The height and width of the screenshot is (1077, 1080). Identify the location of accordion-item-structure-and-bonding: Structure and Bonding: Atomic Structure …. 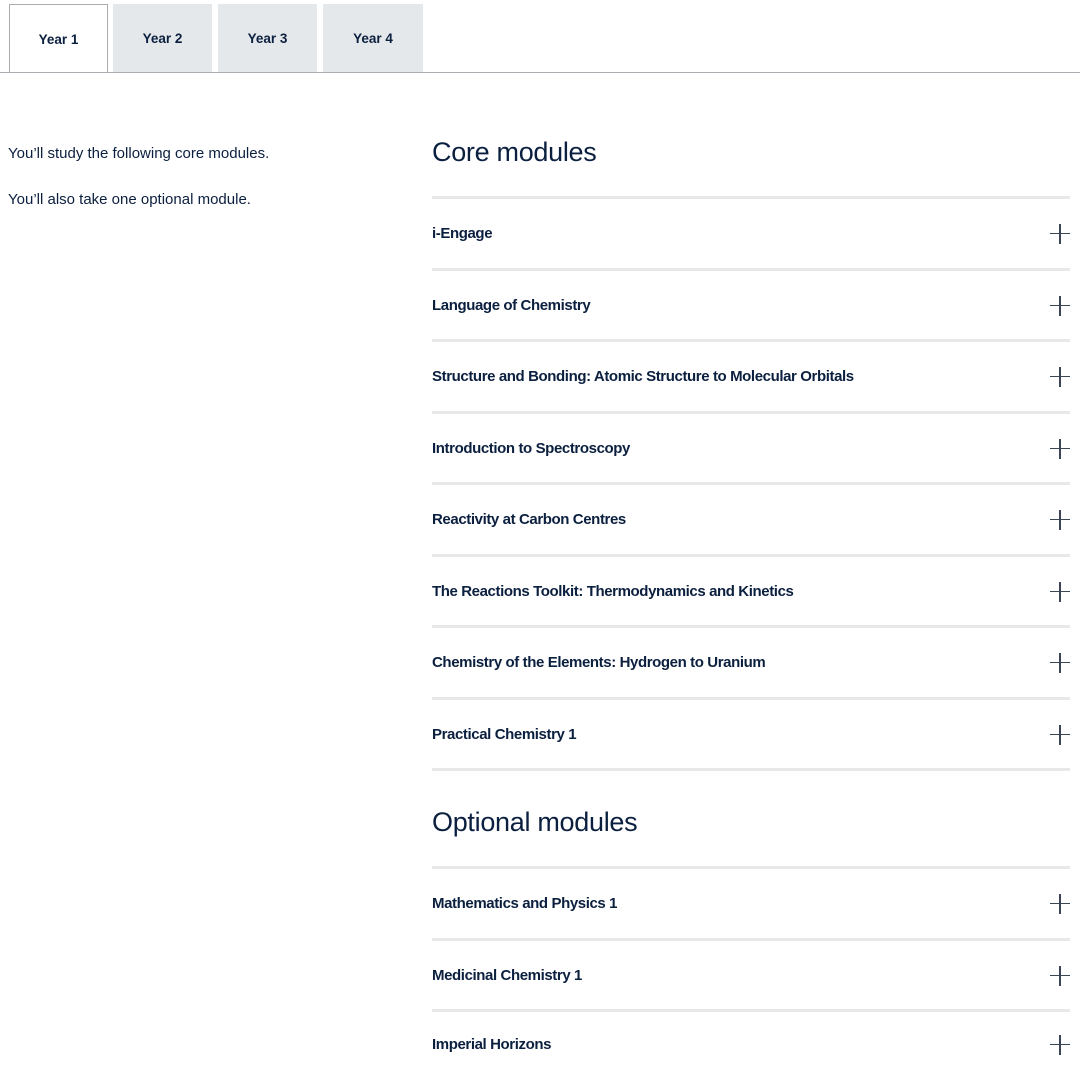
(751, 375).